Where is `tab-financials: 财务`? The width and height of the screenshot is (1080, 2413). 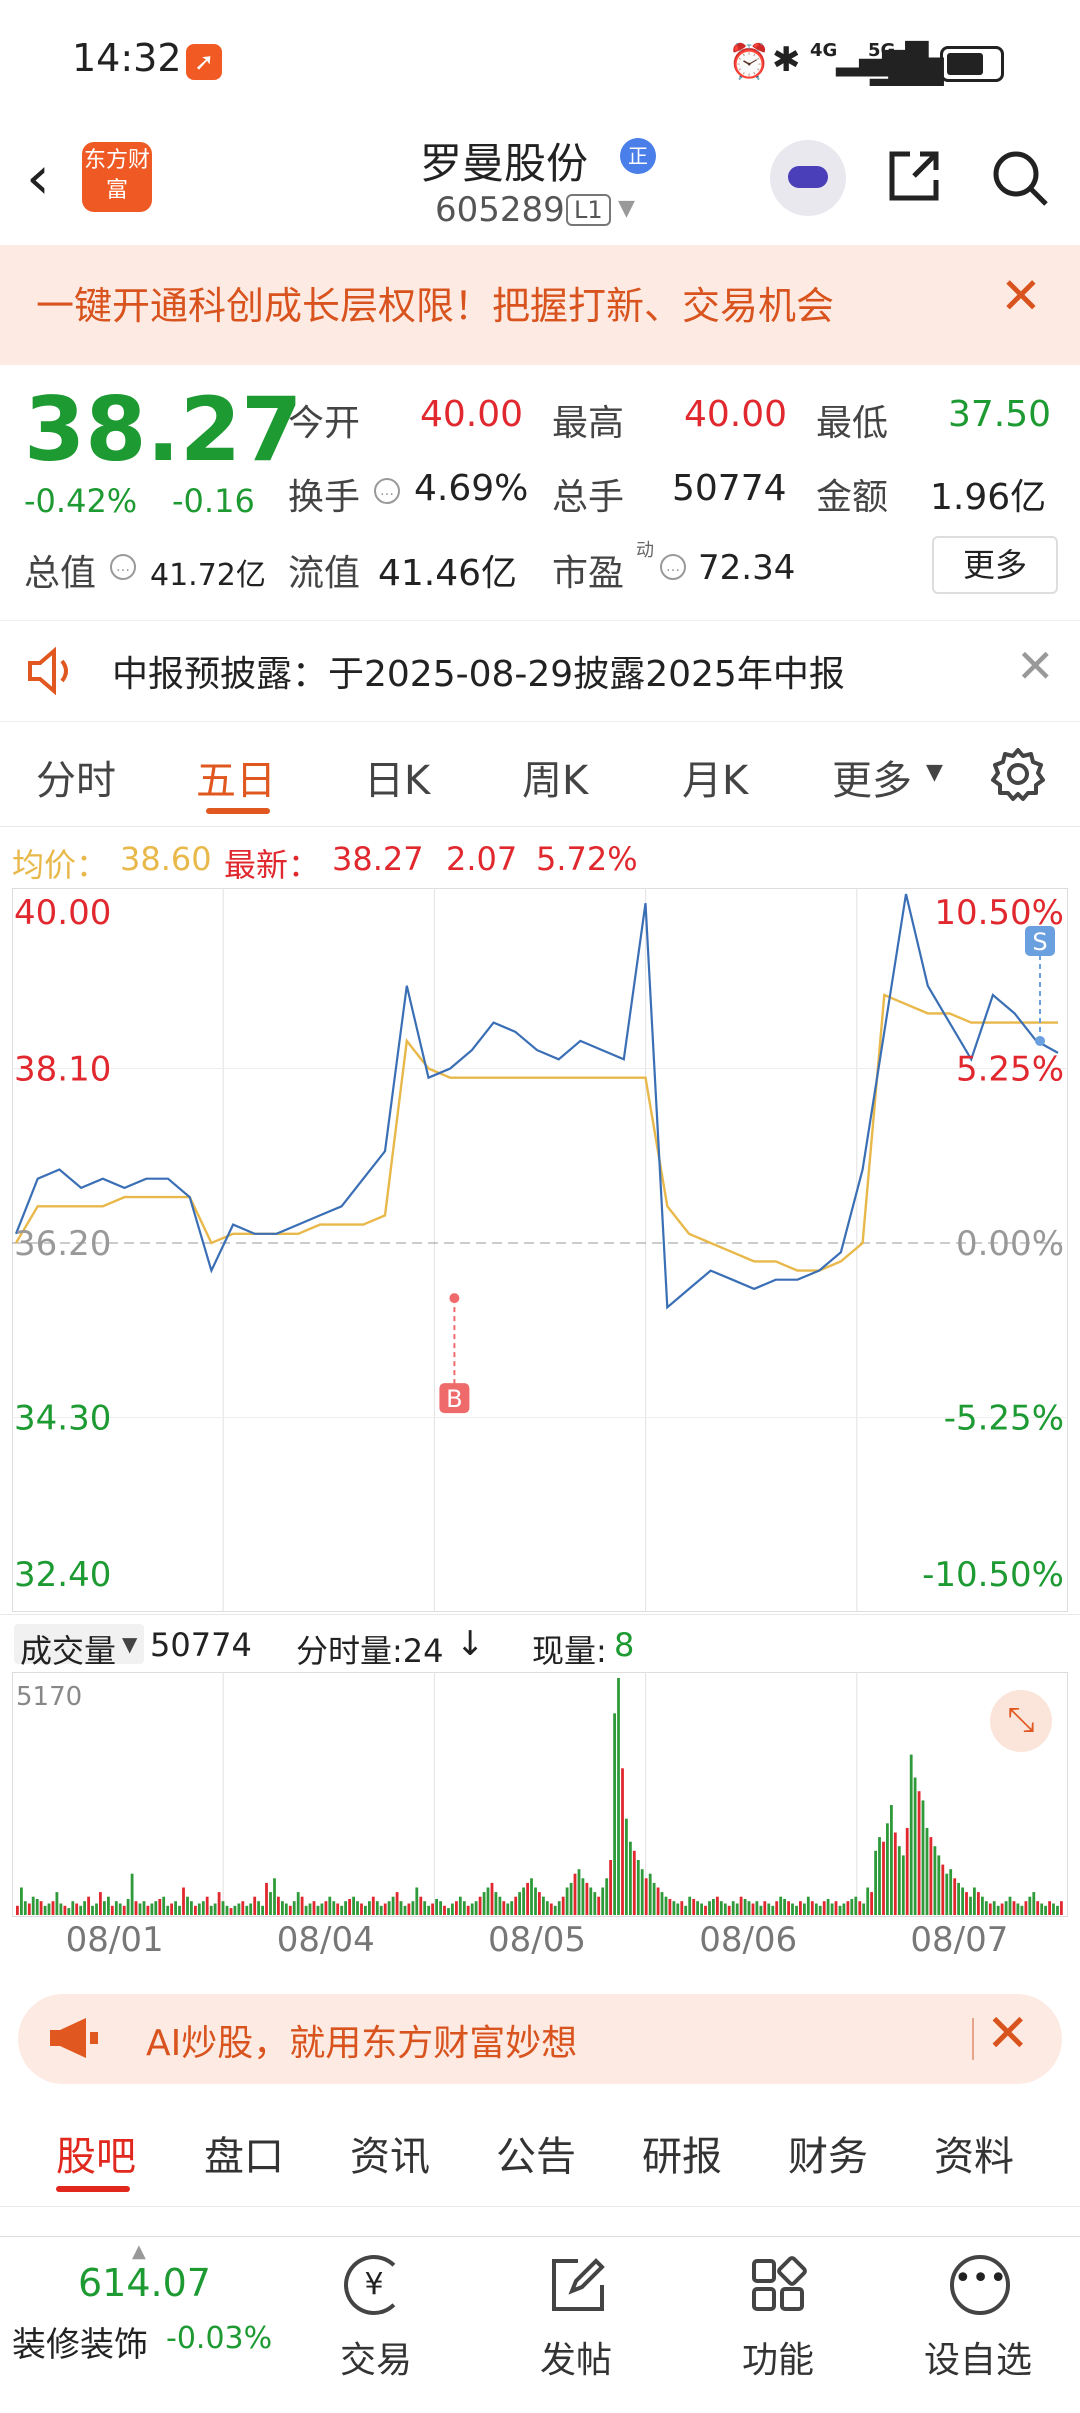
tab-financials: 财务 is located at coordinates (828, 2153).